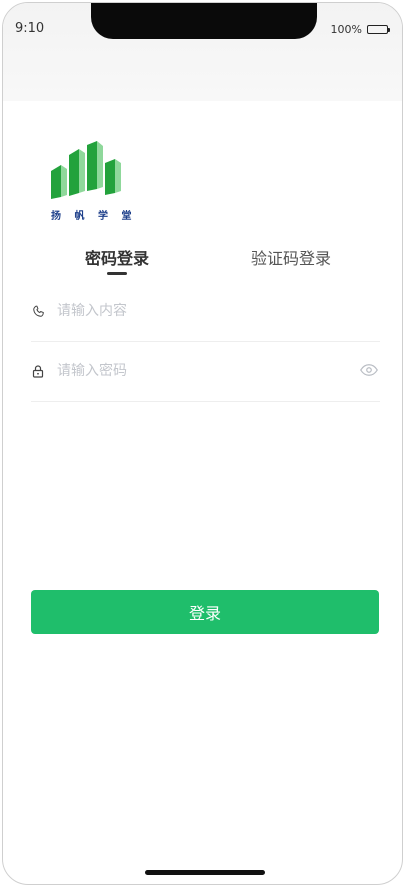  Describe the element at coordinates (205, 612) in the screenshot. I see `login-button: 登录` at that location.